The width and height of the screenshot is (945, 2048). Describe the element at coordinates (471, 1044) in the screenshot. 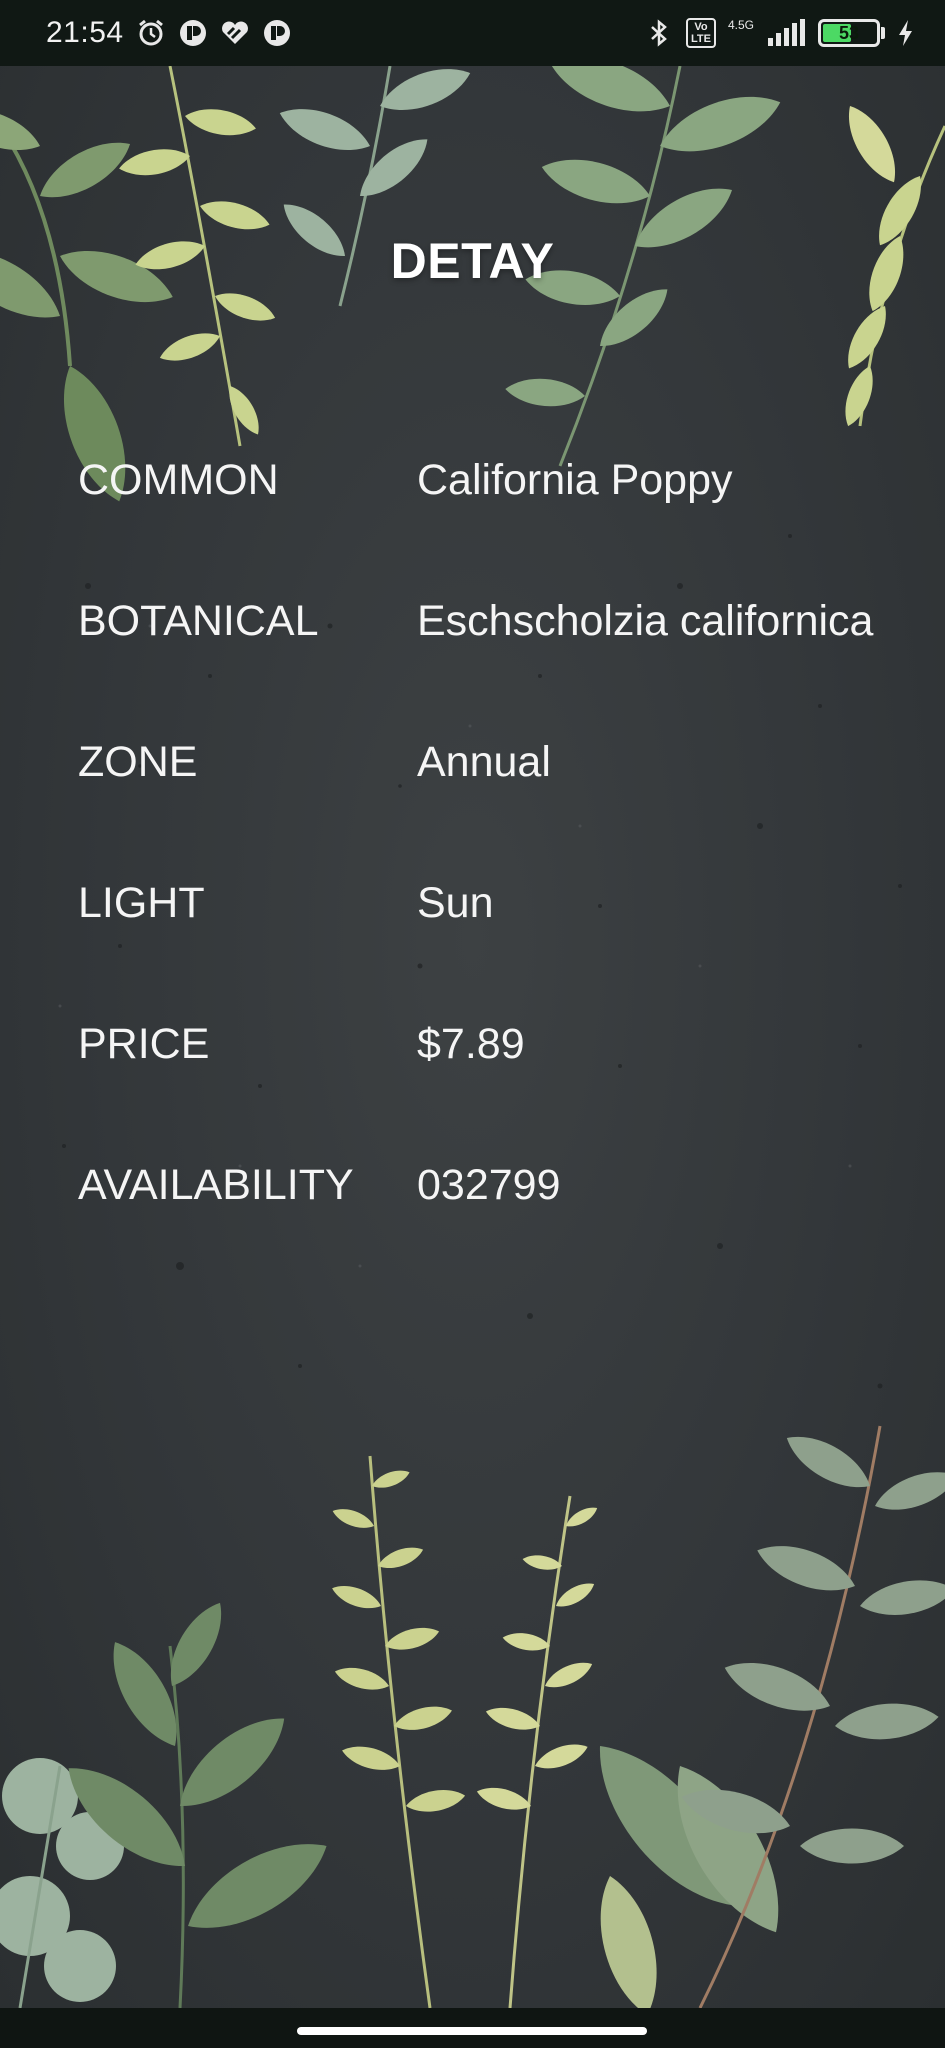

I see `detail-value: $7.89` at that location.